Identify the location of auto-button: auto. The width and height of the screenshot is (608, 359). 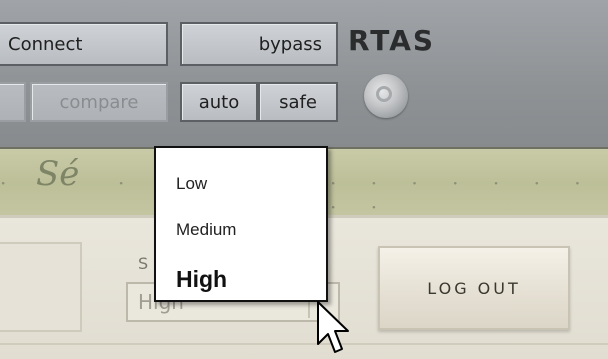
(219, 102).